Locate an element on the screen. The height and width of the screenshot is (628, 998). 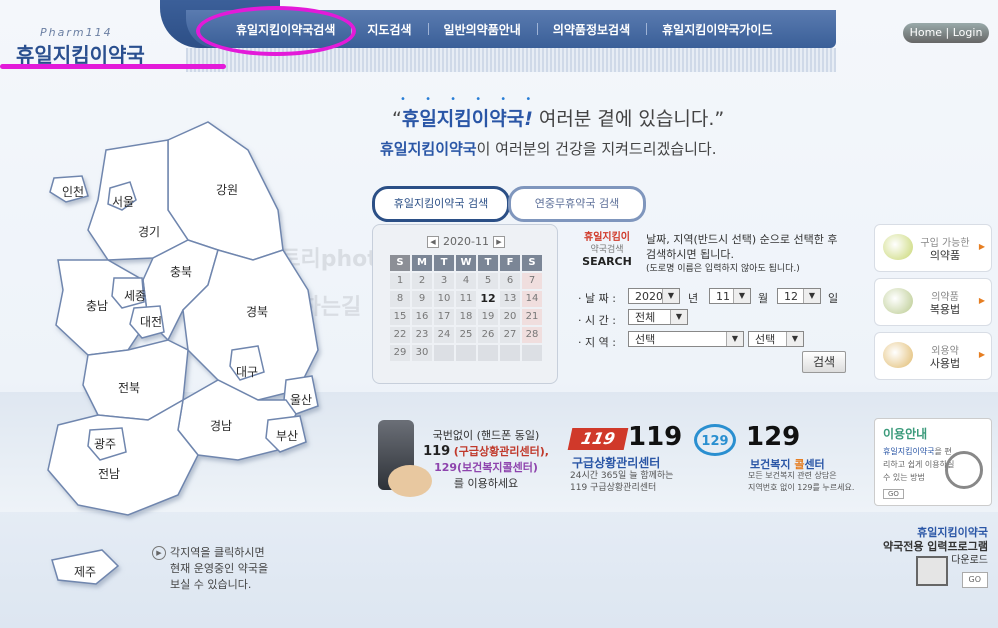
next-month-icon: ▶ is located at coordinates (498, 241).